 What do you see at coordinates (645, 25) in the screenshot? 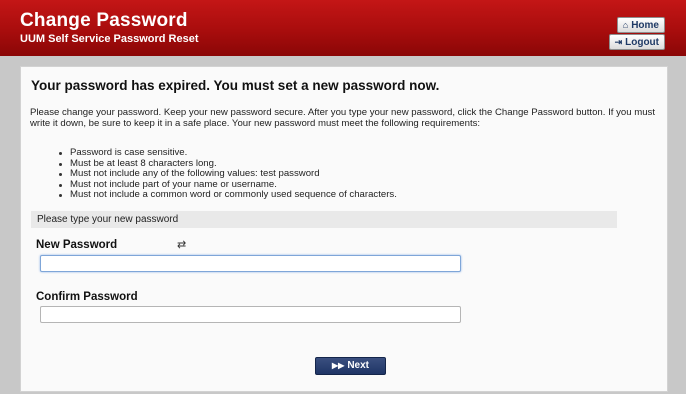
I see `home-button-label: Home` at bounding box center [645, 25].